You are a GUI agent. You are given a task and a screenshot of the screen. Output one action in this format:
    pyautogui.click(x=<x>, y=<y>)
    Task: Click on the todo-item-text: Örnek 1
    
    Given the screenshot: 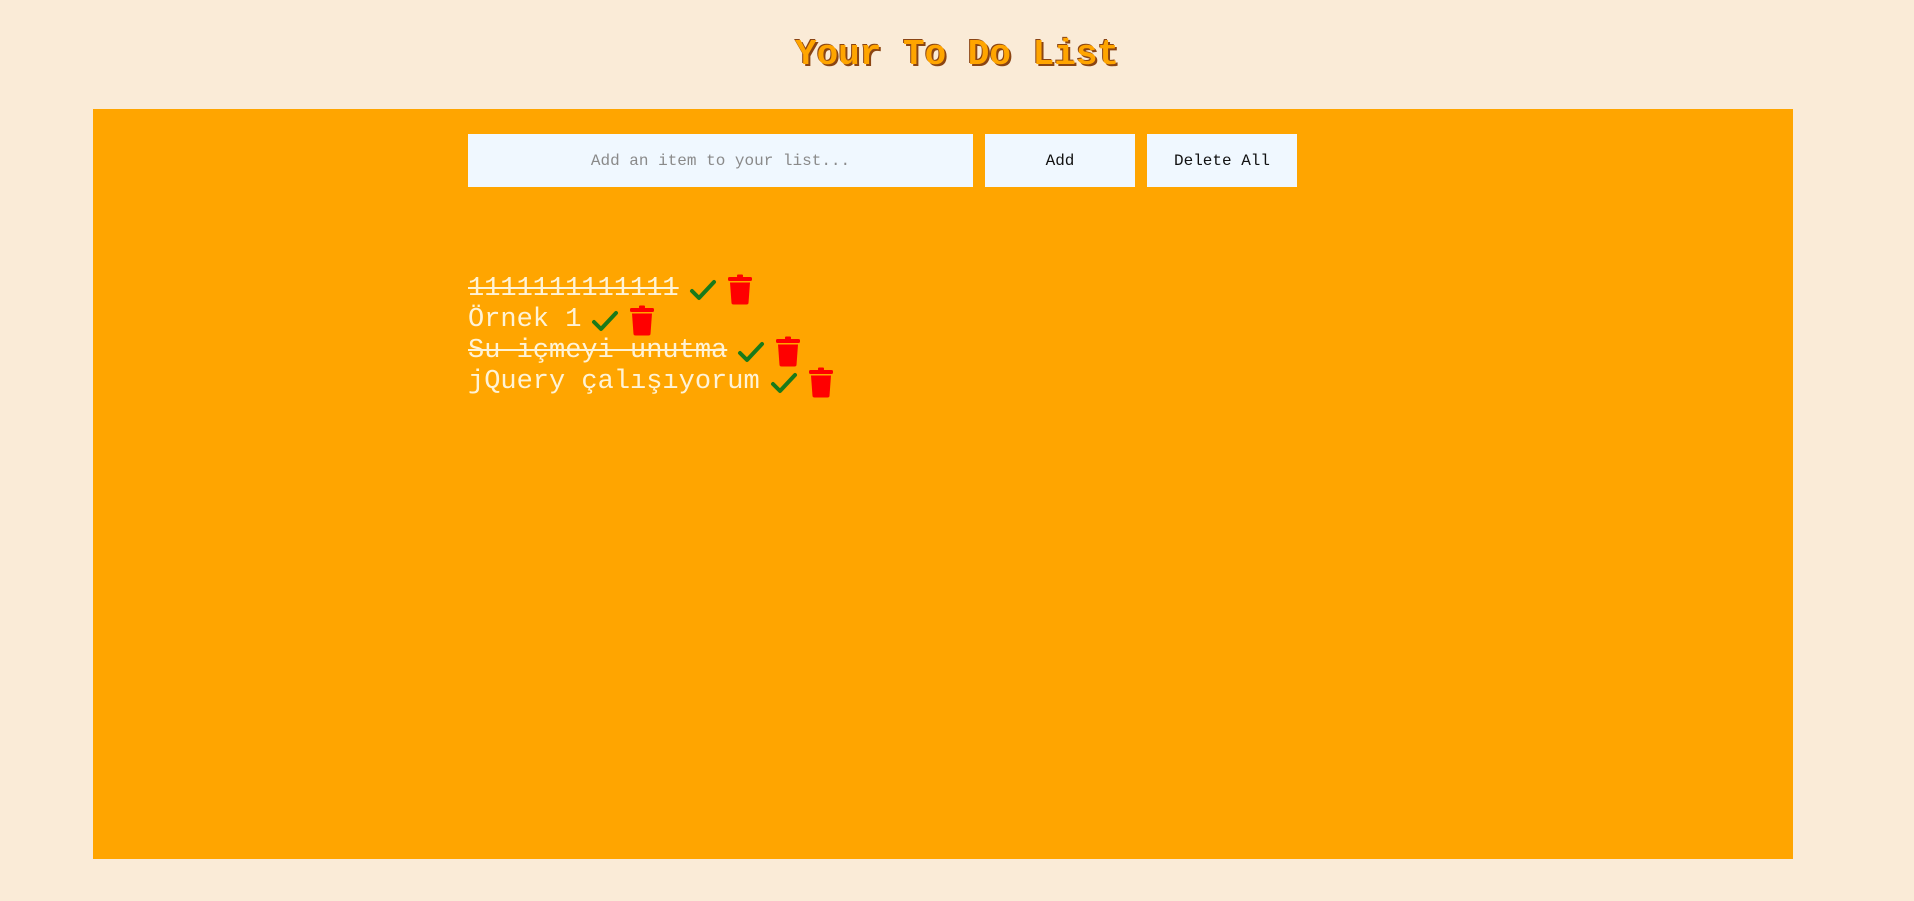 What is the action you would take?
    pyautogui.click(x=525, y=320)
    